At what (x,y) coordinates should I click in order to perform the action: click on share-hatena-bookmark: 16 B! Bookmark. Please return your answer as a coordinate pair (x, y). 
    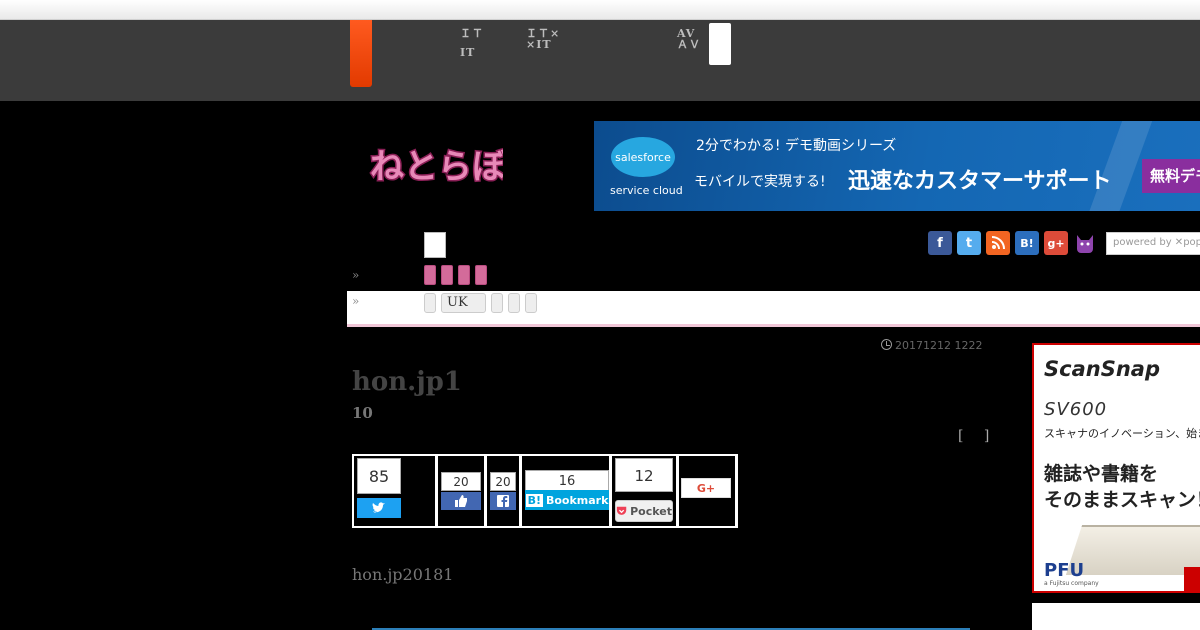
    Looking at the image, I should click on (565, 491).